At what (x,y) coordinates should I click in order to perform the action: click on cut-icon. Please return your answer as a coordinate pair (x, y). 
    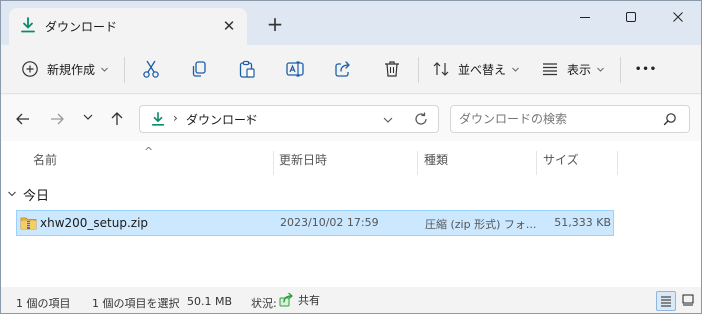
    Looking at the image, I should click on (151, 69).